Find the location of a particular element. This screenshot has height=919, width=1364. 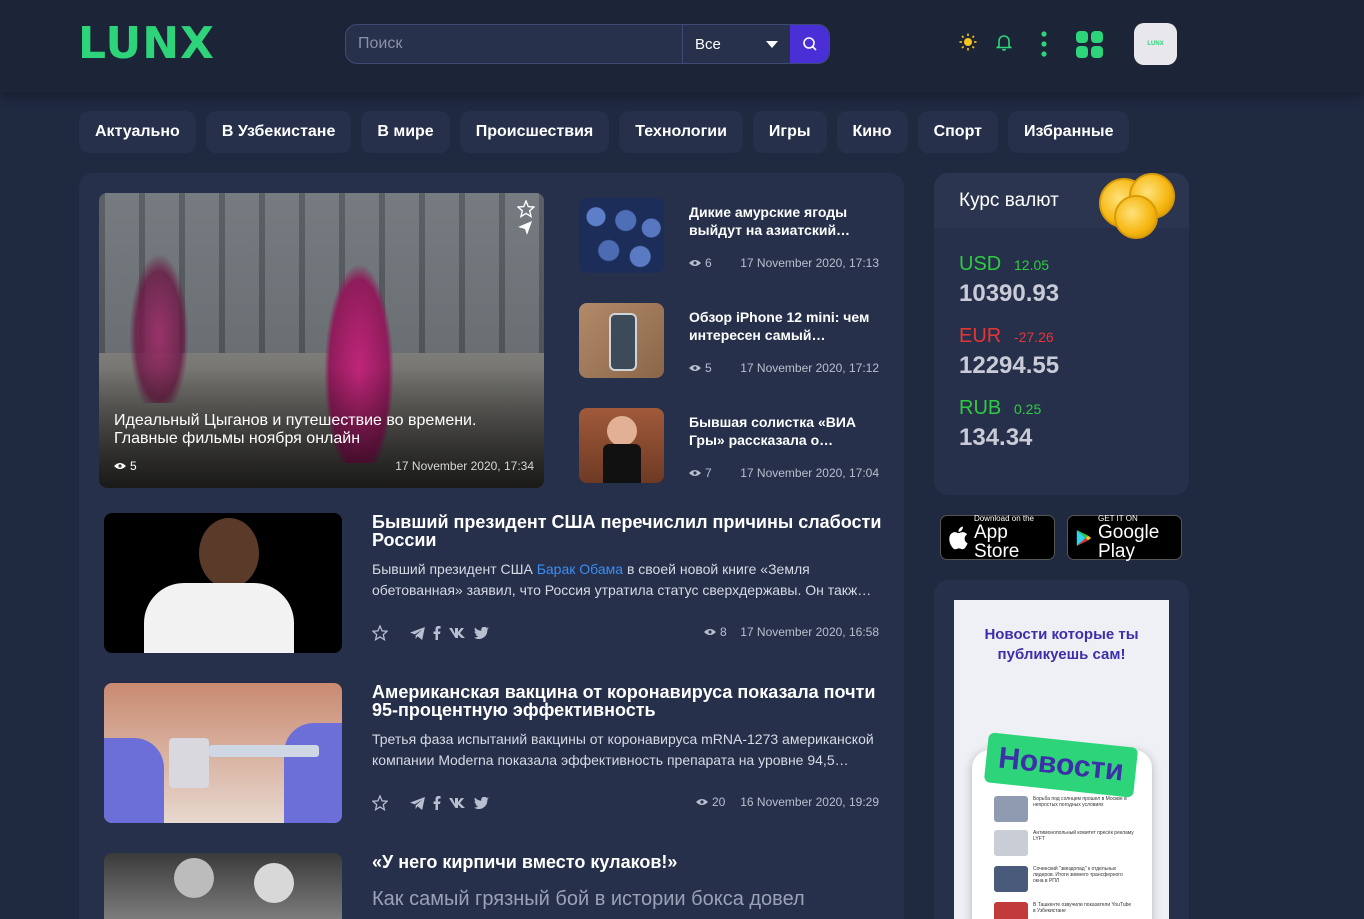

tab-games: Игры is located at coordinates (789, 132).